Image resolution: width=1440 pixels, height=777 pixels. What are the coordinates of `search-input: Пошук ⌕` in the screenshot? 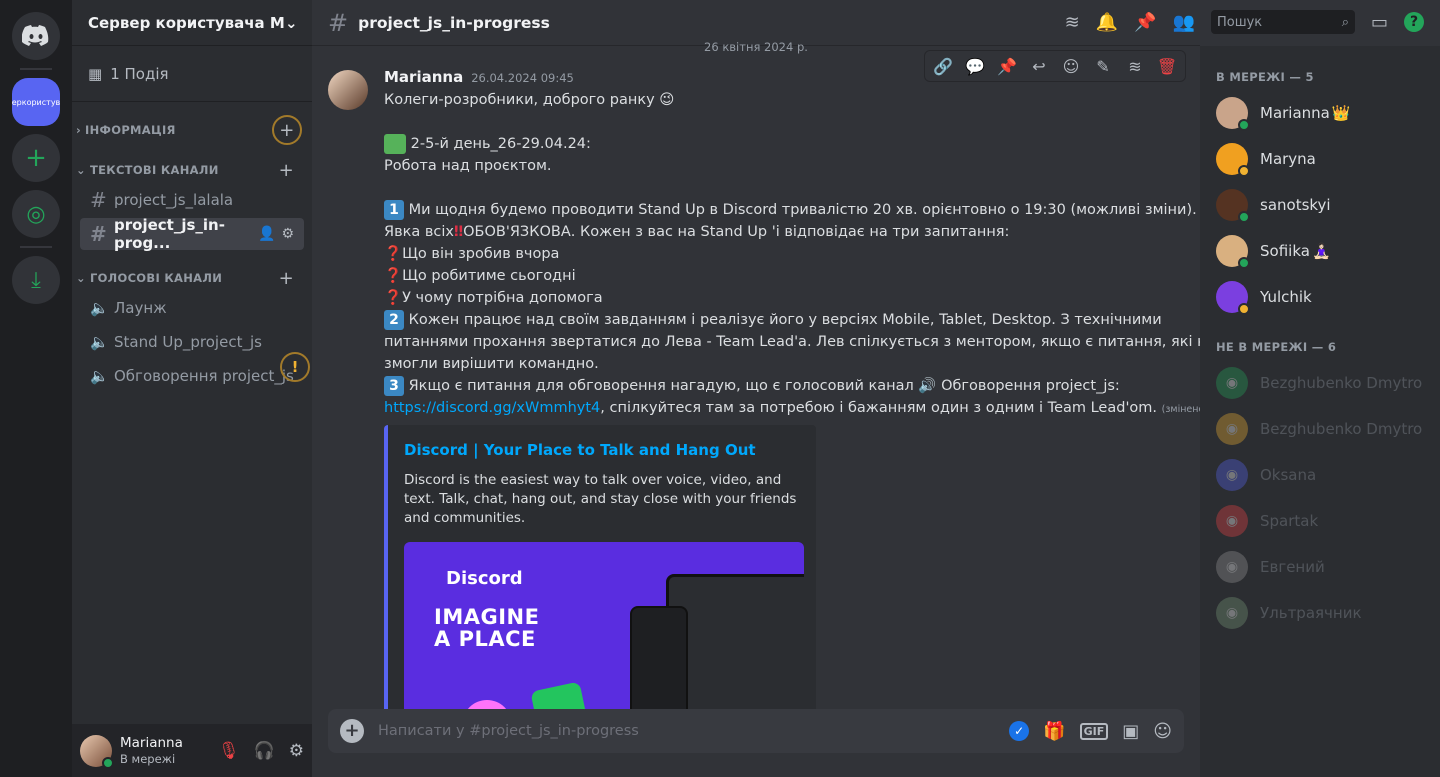 It's located at (1282, 22).